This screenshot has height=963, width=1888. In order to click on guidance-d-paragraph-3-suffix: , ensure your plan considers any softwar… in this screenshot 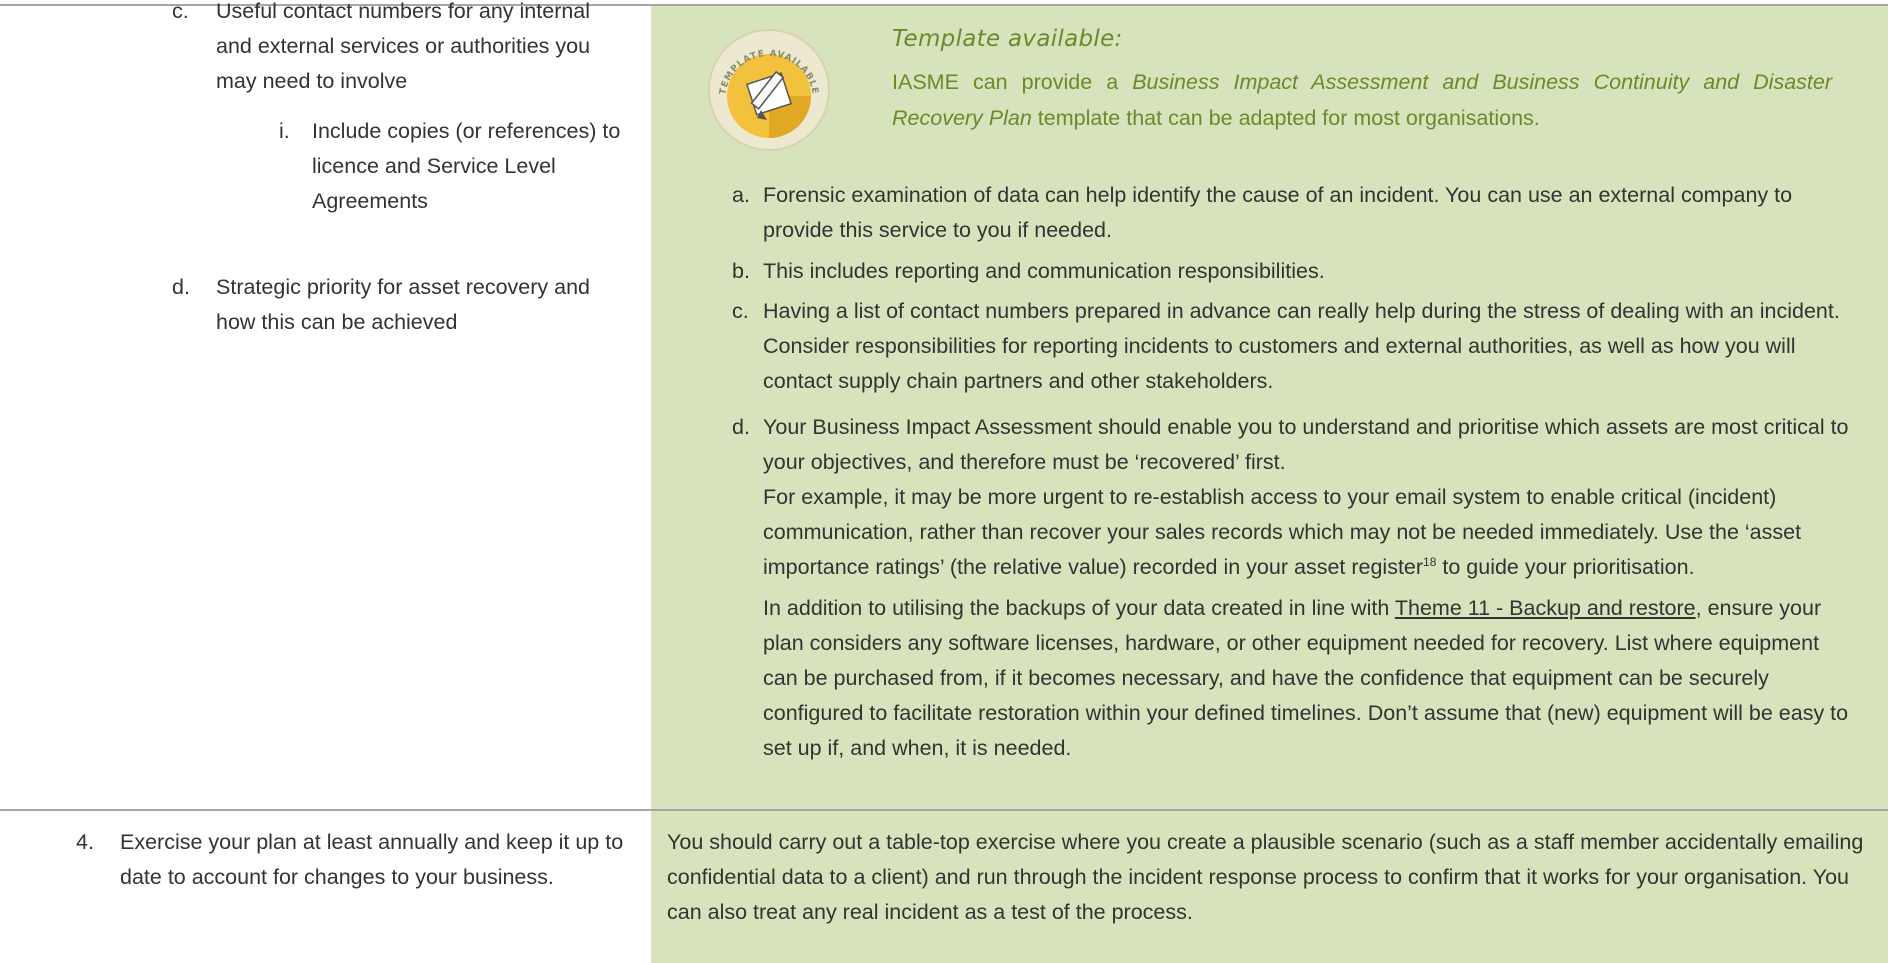, I will do `click(1306, 678)`.